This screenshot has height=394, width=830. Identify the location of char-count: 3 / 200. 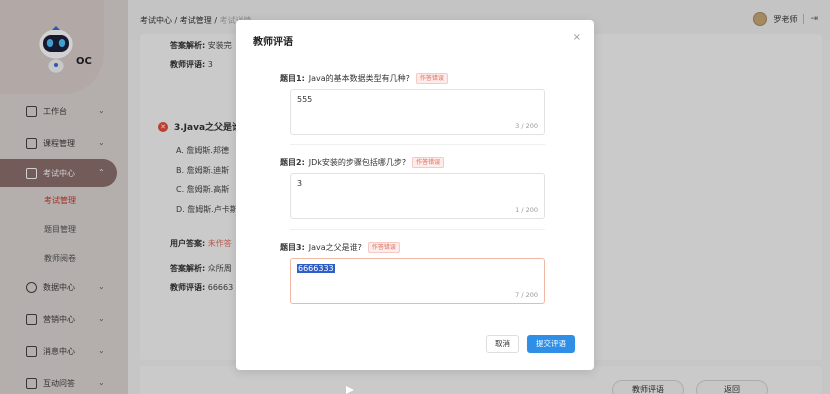
(526, 126).